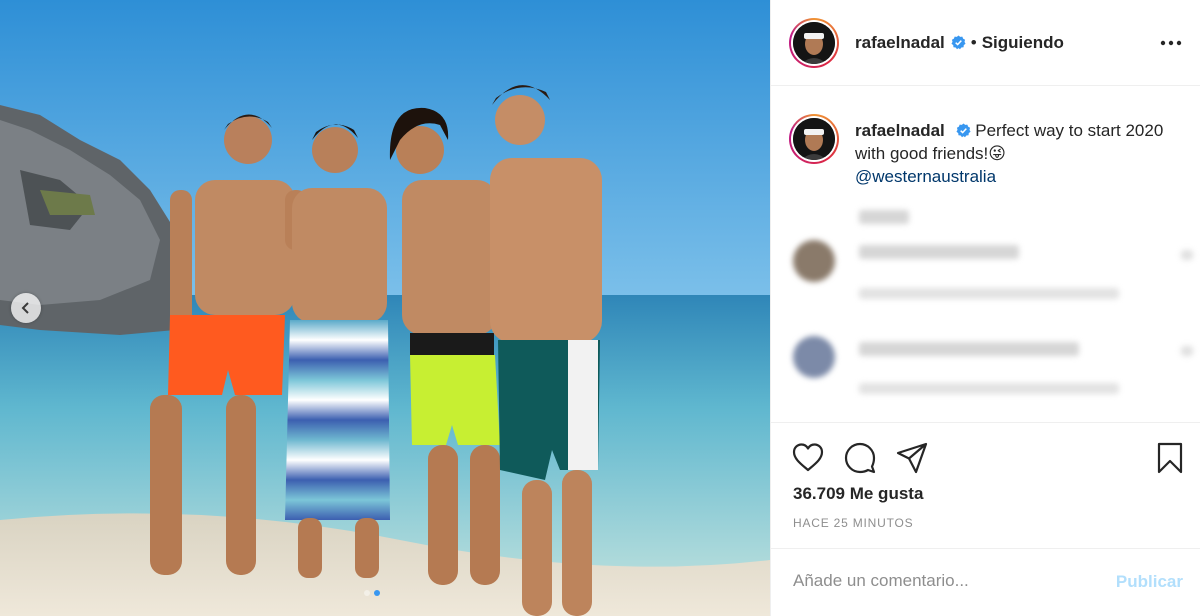 Image resolution: width=1200 pixels, height=616 pixels. I want to click on caption-username: rafaelnadal, so click(900, 130).